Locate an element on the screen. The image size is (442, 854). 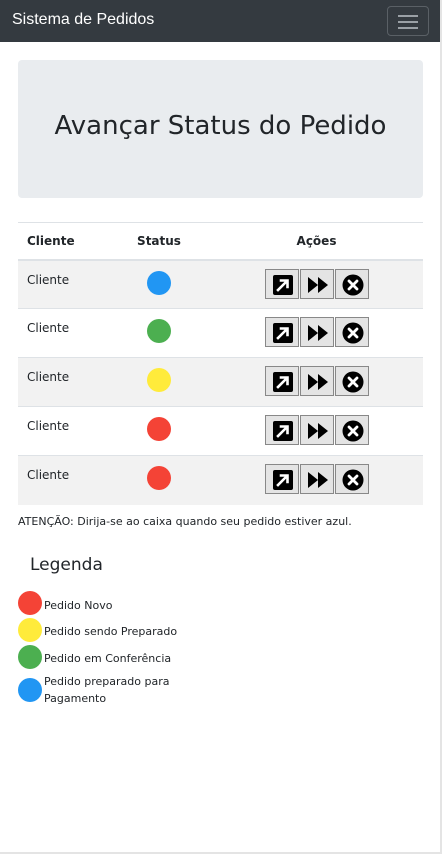
legend-label: Pedido em Conferência is located at coordinates (108, 658).